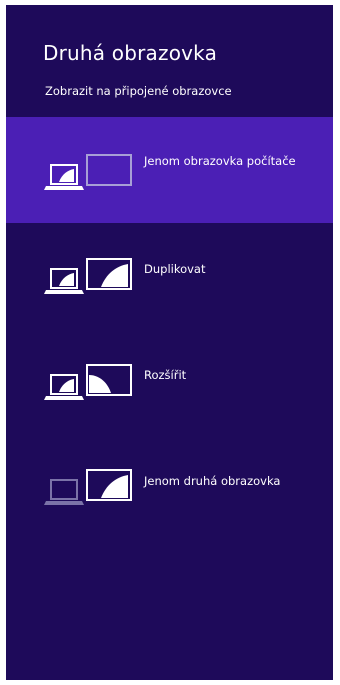 Image resolution: width=340 pixels, height=685 pixels. Describe the element at coordinates (130, 53) in the screenshot. I see `panel-title: Druhá obrazovka` at that location.